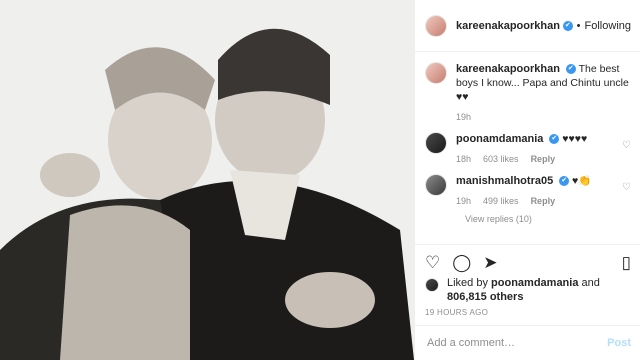  I want to click on bookmark-icon: ▯, so click(626, 262).